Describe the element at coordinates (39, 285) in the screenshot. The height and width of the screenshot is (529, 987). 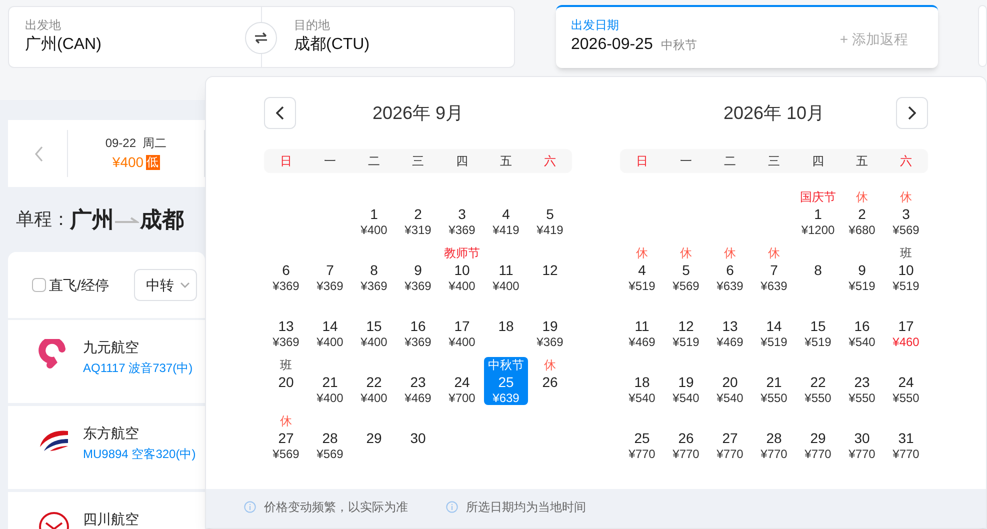
I see `checkbox` at that location.